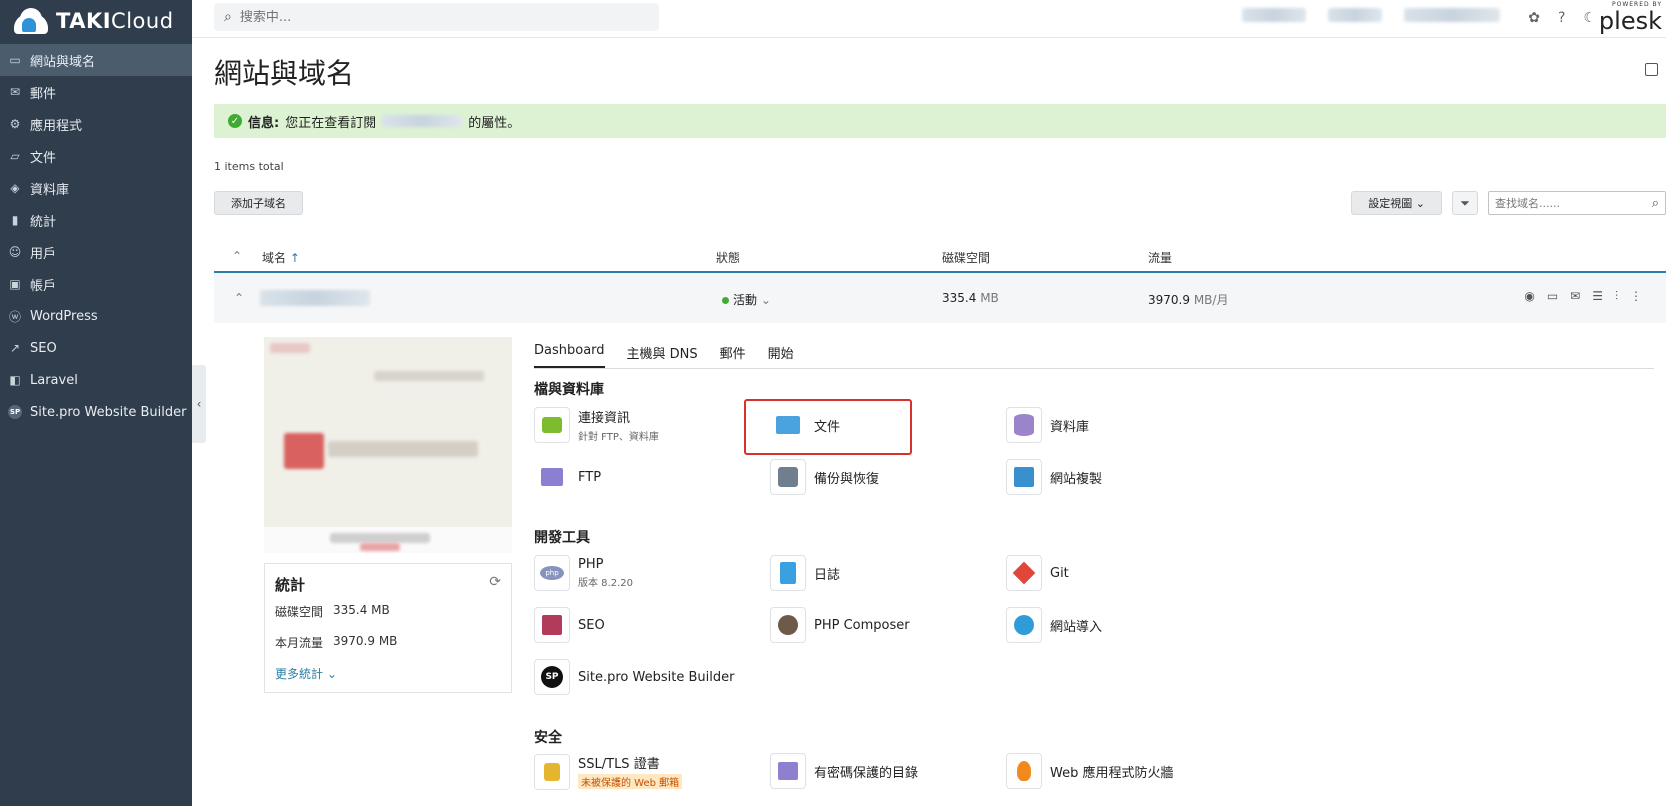 This screenshot has width=1666, height=806. Describe the element at coordinates (15, 252) in the screenshot. I see `user-icon: ☺` at that location.